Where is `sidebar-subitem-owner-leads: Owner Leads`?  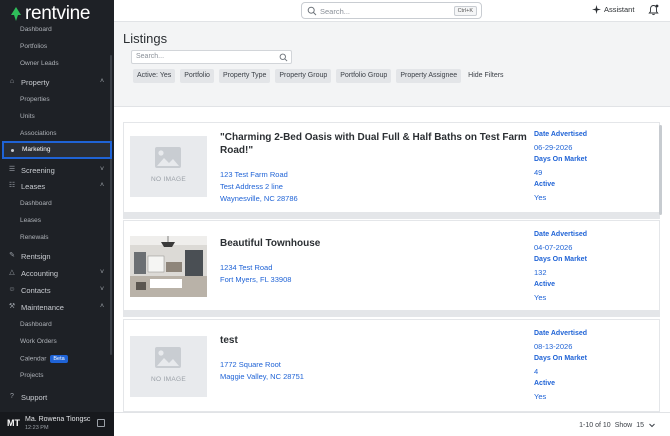 sidebar-subitem-owner-leads: Owner Leads is located at coordinates (39, 63).